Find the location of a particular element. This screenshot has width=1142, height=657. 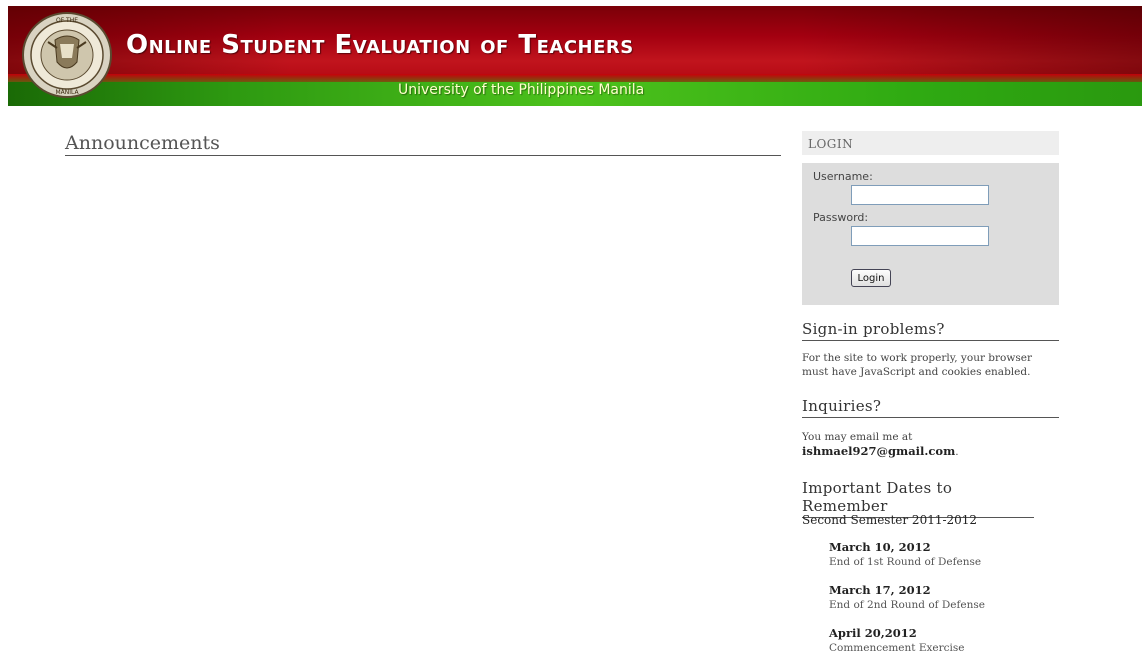

login-form: Username: Password: Login is located at coordinates (930, 234).